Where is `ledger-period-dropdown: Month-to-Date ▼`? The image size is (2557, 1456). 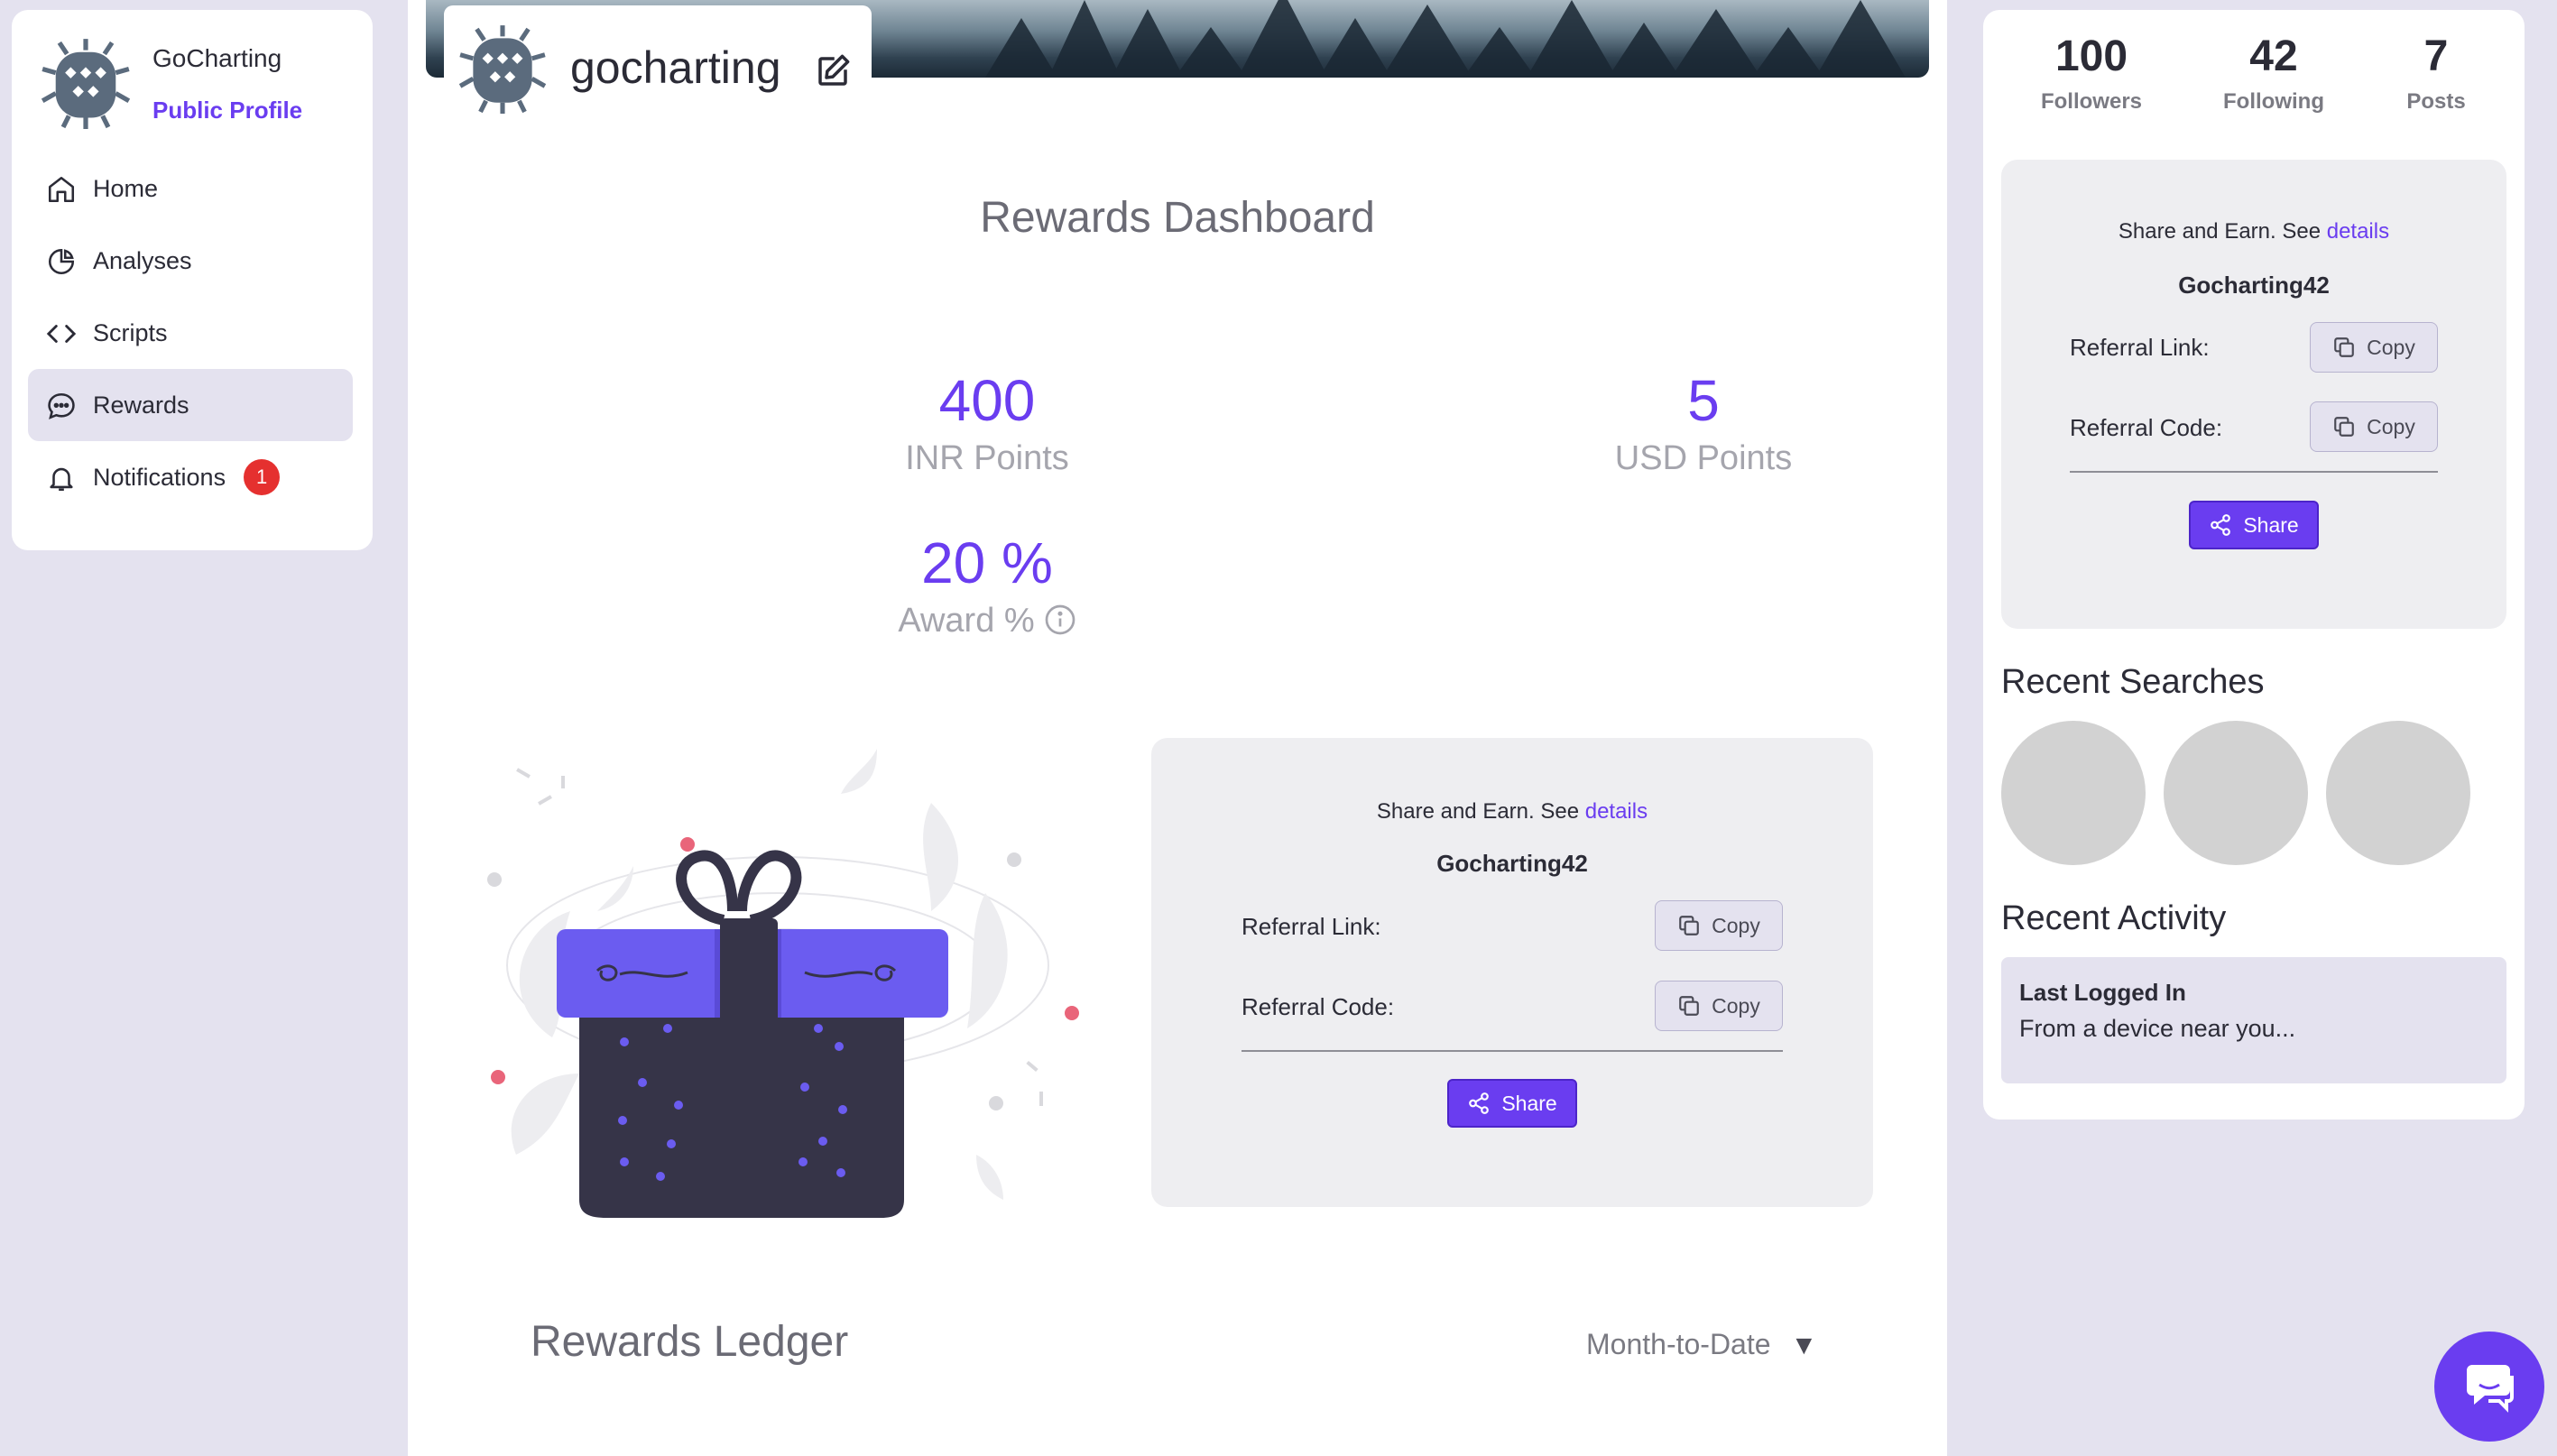
ledger-period-dropdown: Month-to-Date ▼ is located at coordinates (1701, 1344).